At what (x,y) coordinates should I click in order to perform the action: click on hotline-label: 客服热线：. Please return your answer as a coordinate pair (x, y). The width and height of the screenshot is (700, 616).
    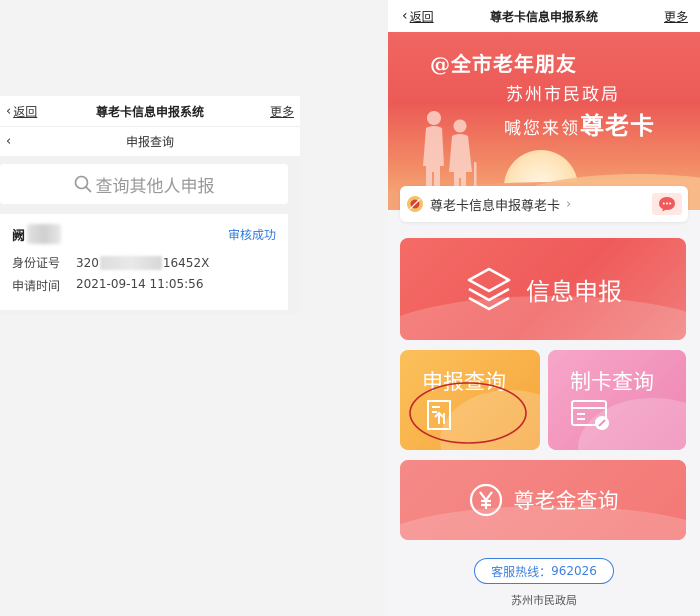
    Looking at the image, I should click on (521, 571).